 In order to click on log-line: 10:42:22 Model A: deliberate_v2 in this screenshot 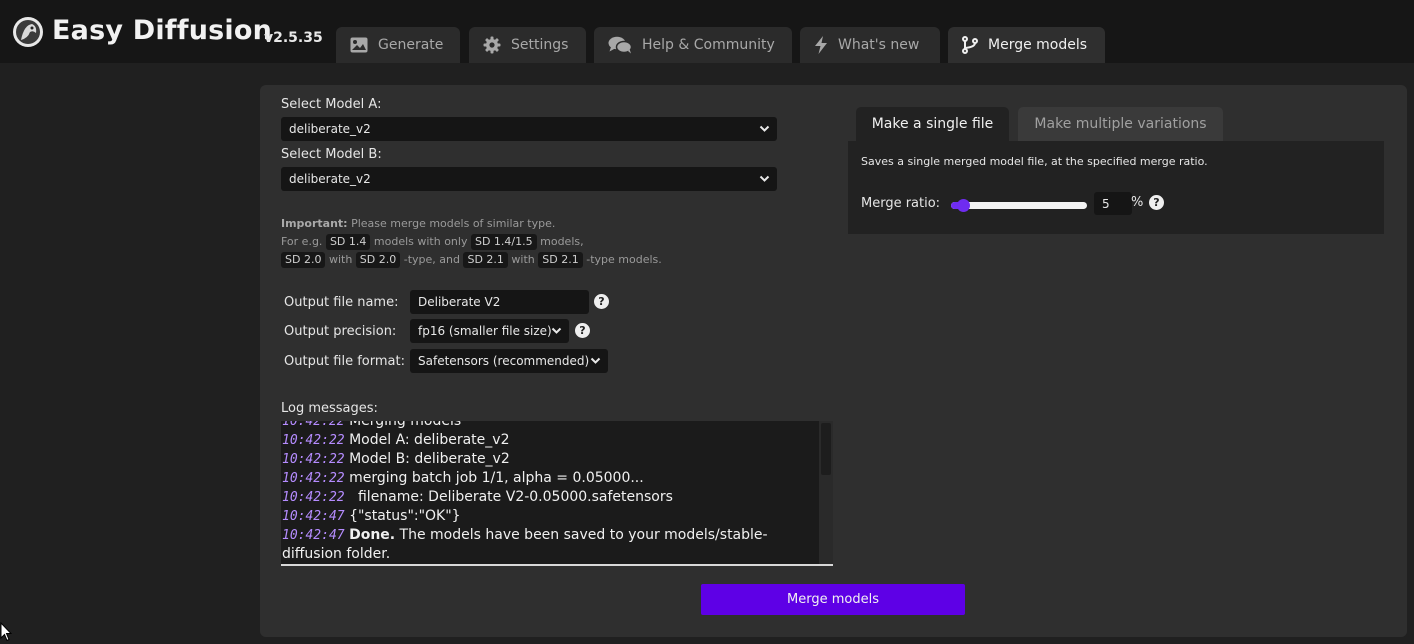, I will do `click(542, 440)`.